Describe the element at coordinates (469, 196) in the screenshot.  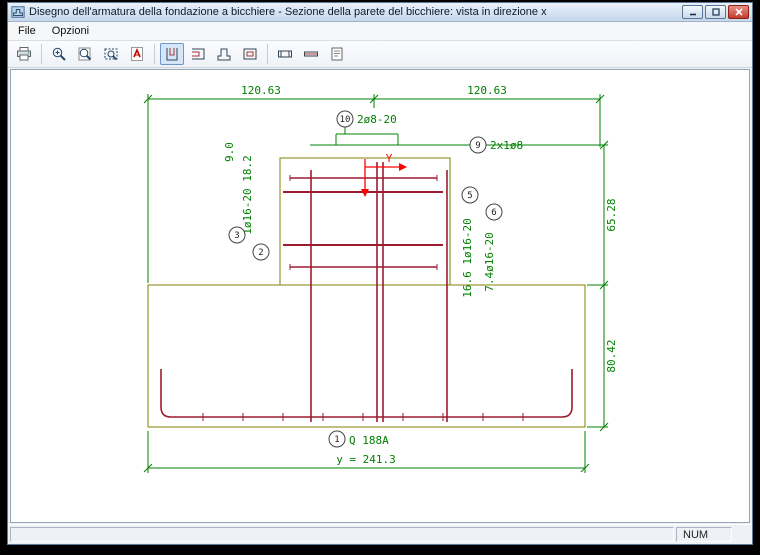
I see `callout-5-num: 5` at that location.